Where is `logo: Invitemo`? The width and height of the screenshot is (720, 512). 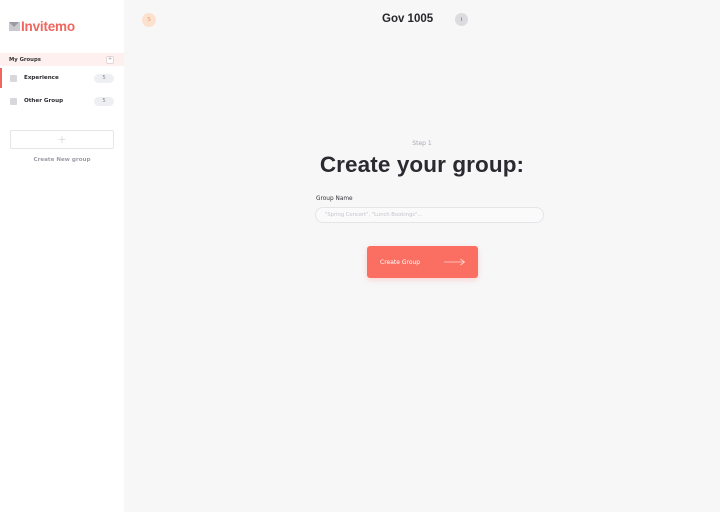
logo: Invitemo is located at coordinates (42, 26).